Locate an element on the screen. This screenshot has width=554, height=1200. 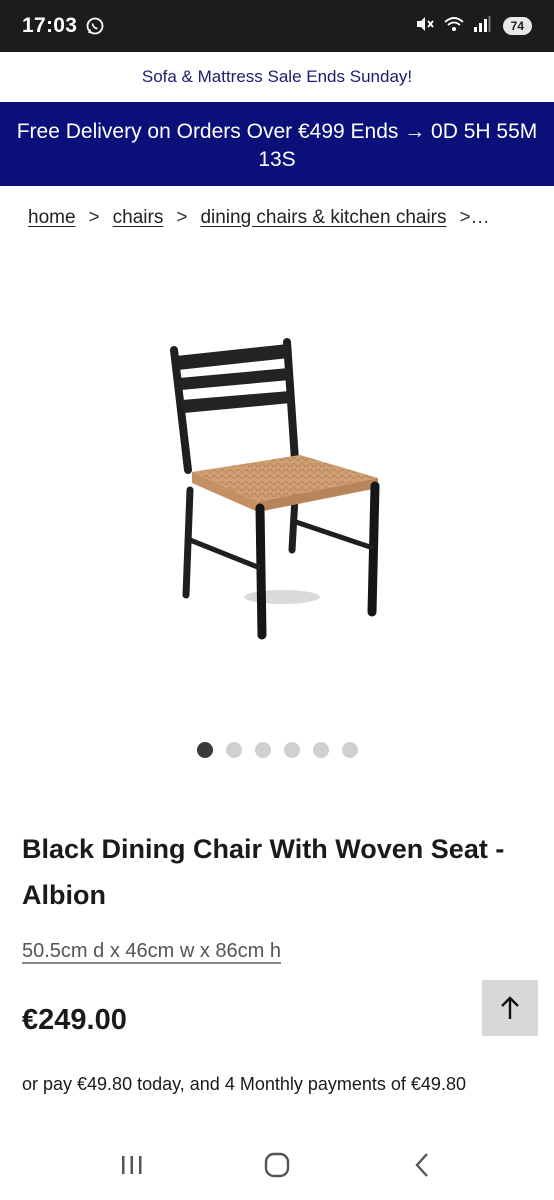
whatsapp-icon is located at coordinates (95, 26).